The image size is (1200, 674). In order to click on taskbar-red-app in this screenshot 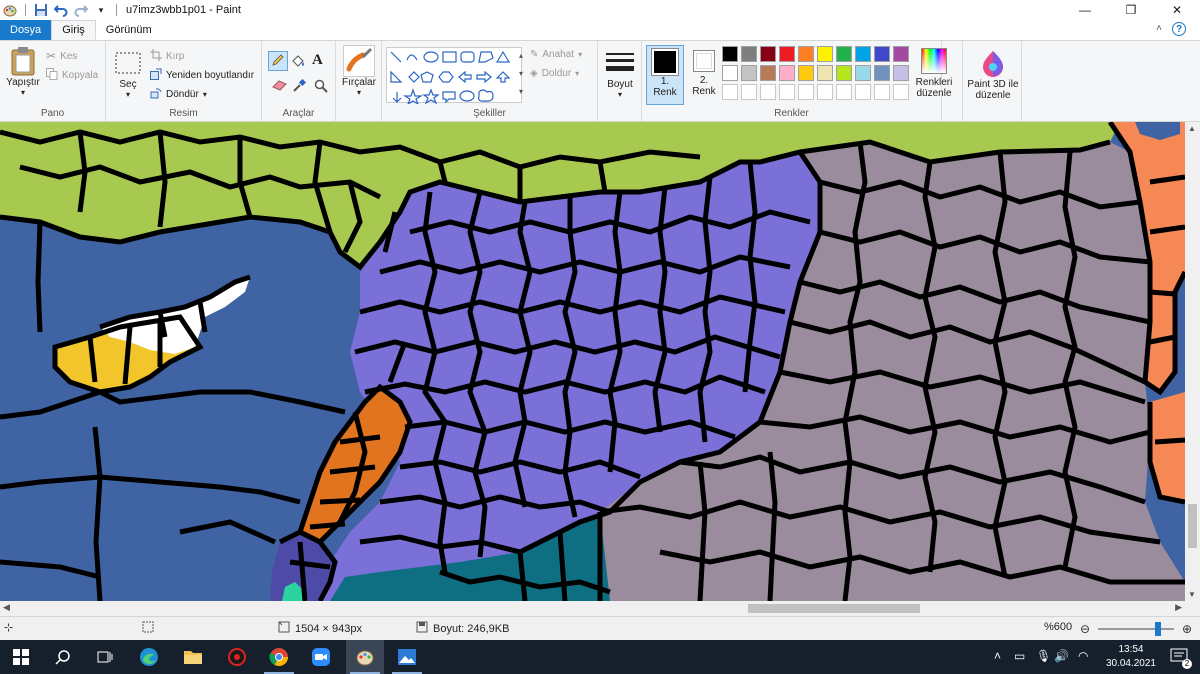, I will do `click(237, 657)`.